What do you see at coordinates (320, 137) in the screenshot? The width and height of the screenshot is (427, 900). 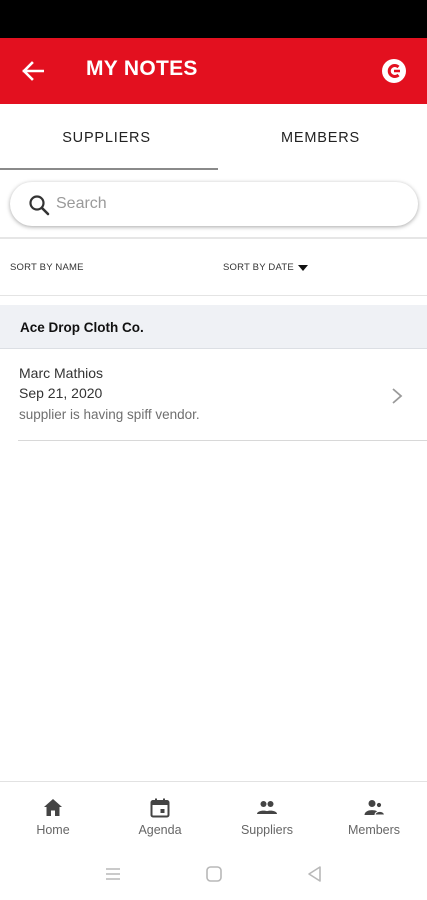 I see `tab-members: MEMBERS` at bounding box center [320, 137].